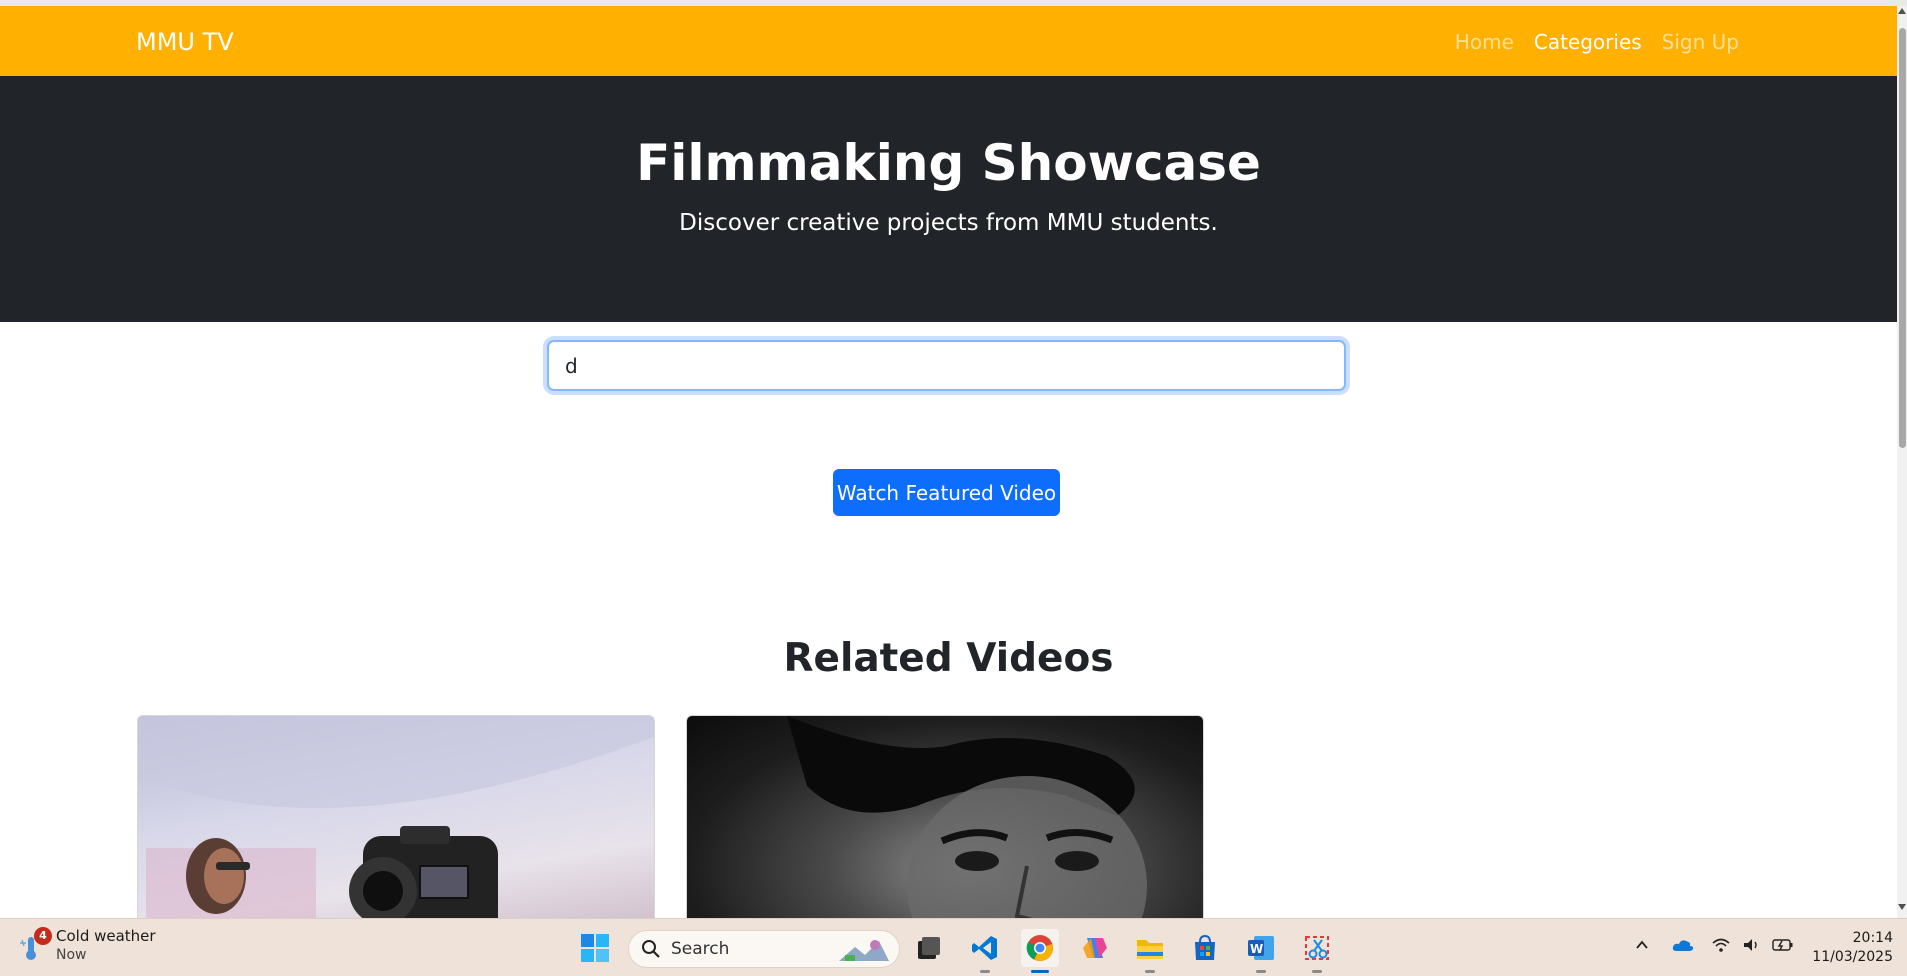  What do you see at coordinates (1783, 947) in the screenshot?
I see `battery-icon` at bounding box center [1783, 947].